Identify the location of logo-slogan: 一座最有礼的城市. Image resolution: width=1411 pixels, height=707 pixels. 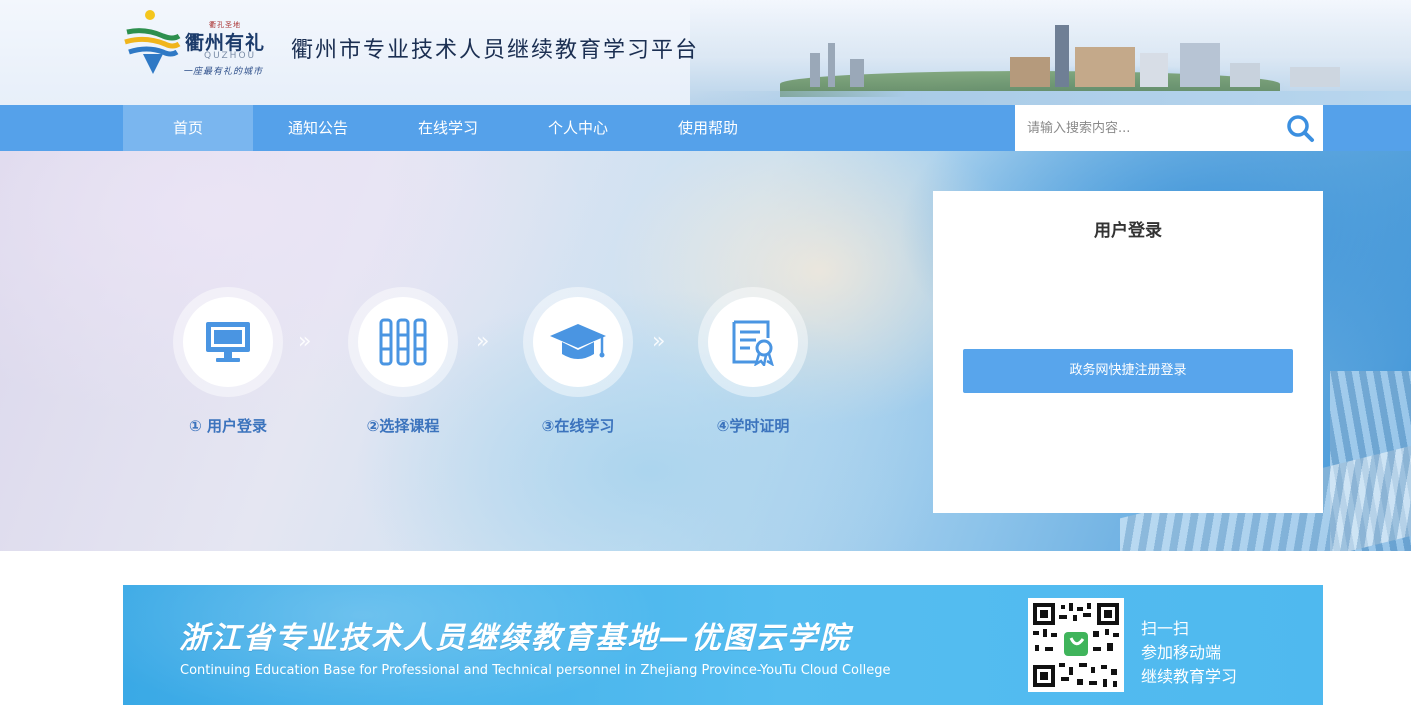
(223, 72).